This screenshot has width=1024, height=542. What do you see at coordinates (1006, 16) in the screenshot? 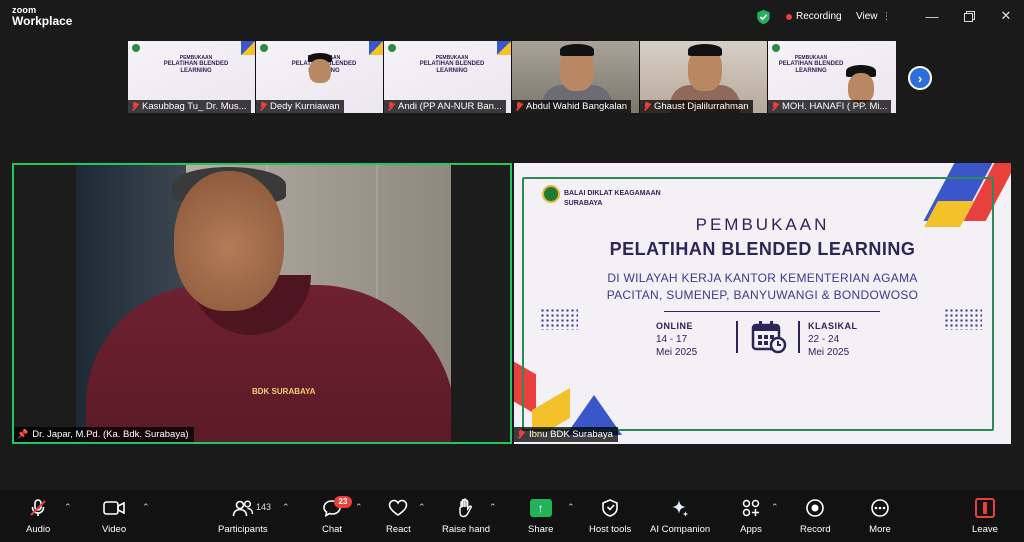
I see `close-icon: ✕` at bounding box center [1006, 16].